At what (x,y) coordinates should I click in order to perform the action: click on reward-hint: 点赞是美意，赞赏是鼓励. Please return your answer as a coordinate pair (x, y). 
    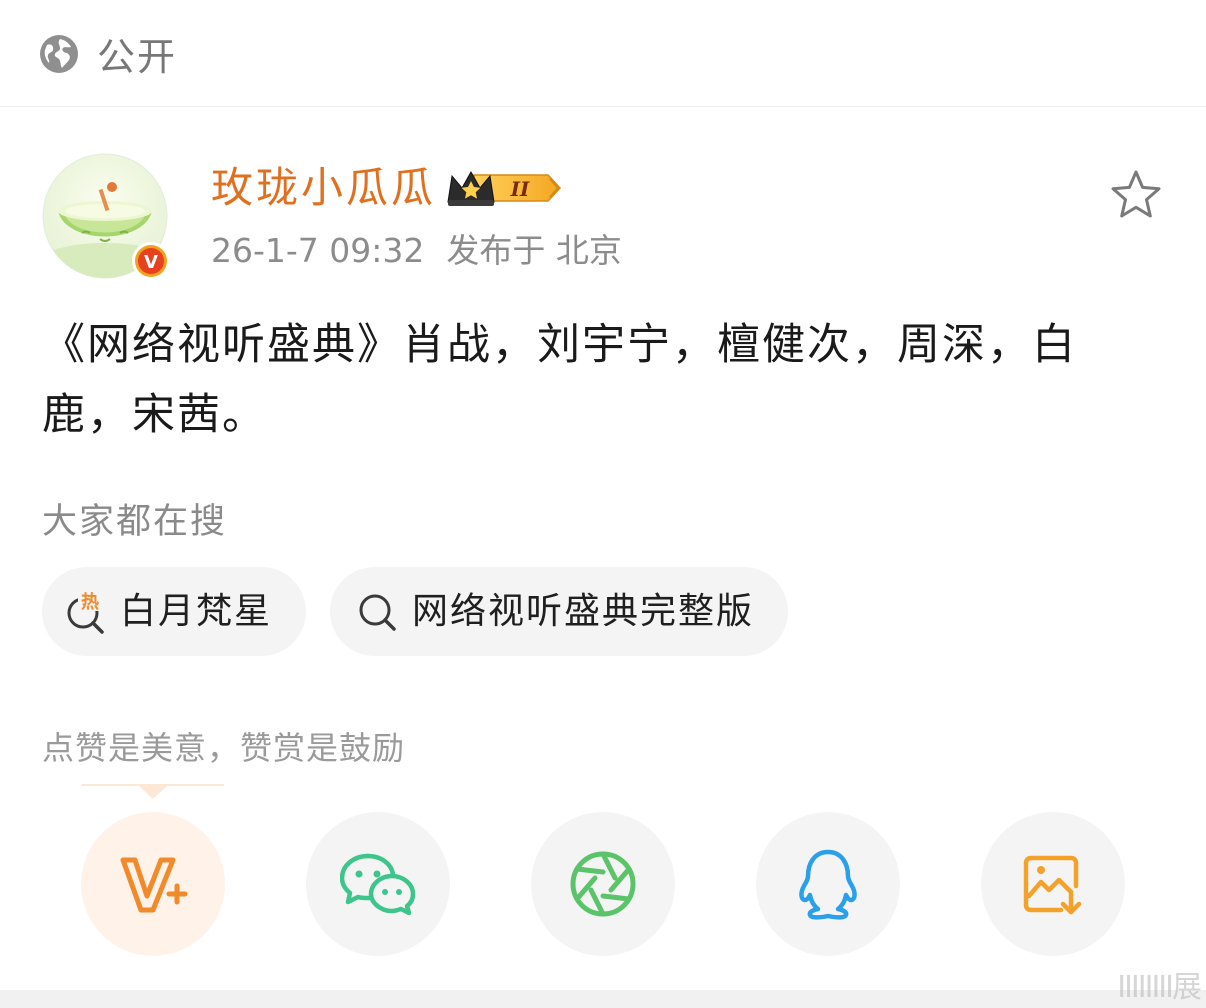
    Looking at the image, I should click on (224, 748).